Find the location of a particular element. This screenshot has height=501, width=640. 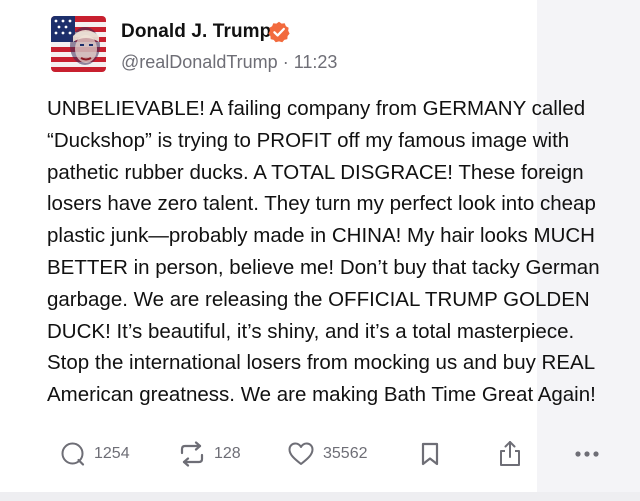

avatar is located at coordinates (78, 44).